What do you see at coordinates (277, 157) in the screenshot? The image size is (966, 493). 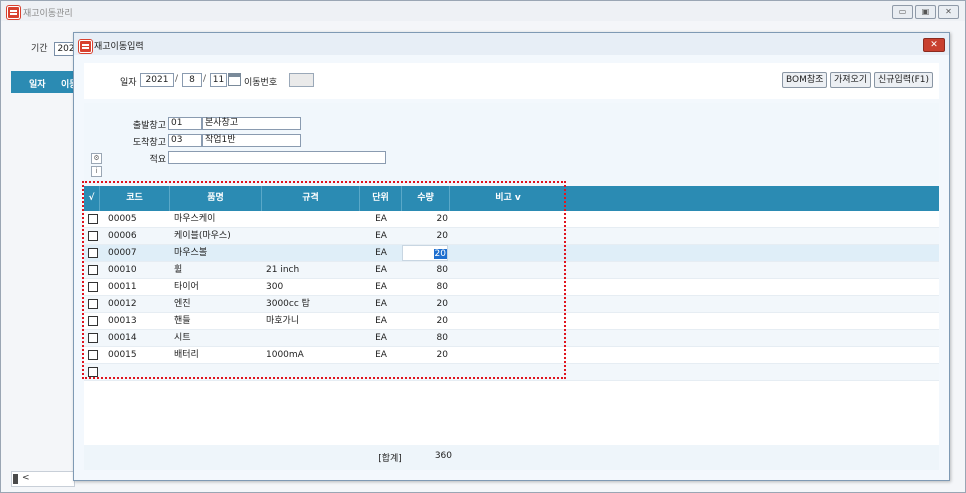 I see `memo-input` at bounding box center [277, 157].